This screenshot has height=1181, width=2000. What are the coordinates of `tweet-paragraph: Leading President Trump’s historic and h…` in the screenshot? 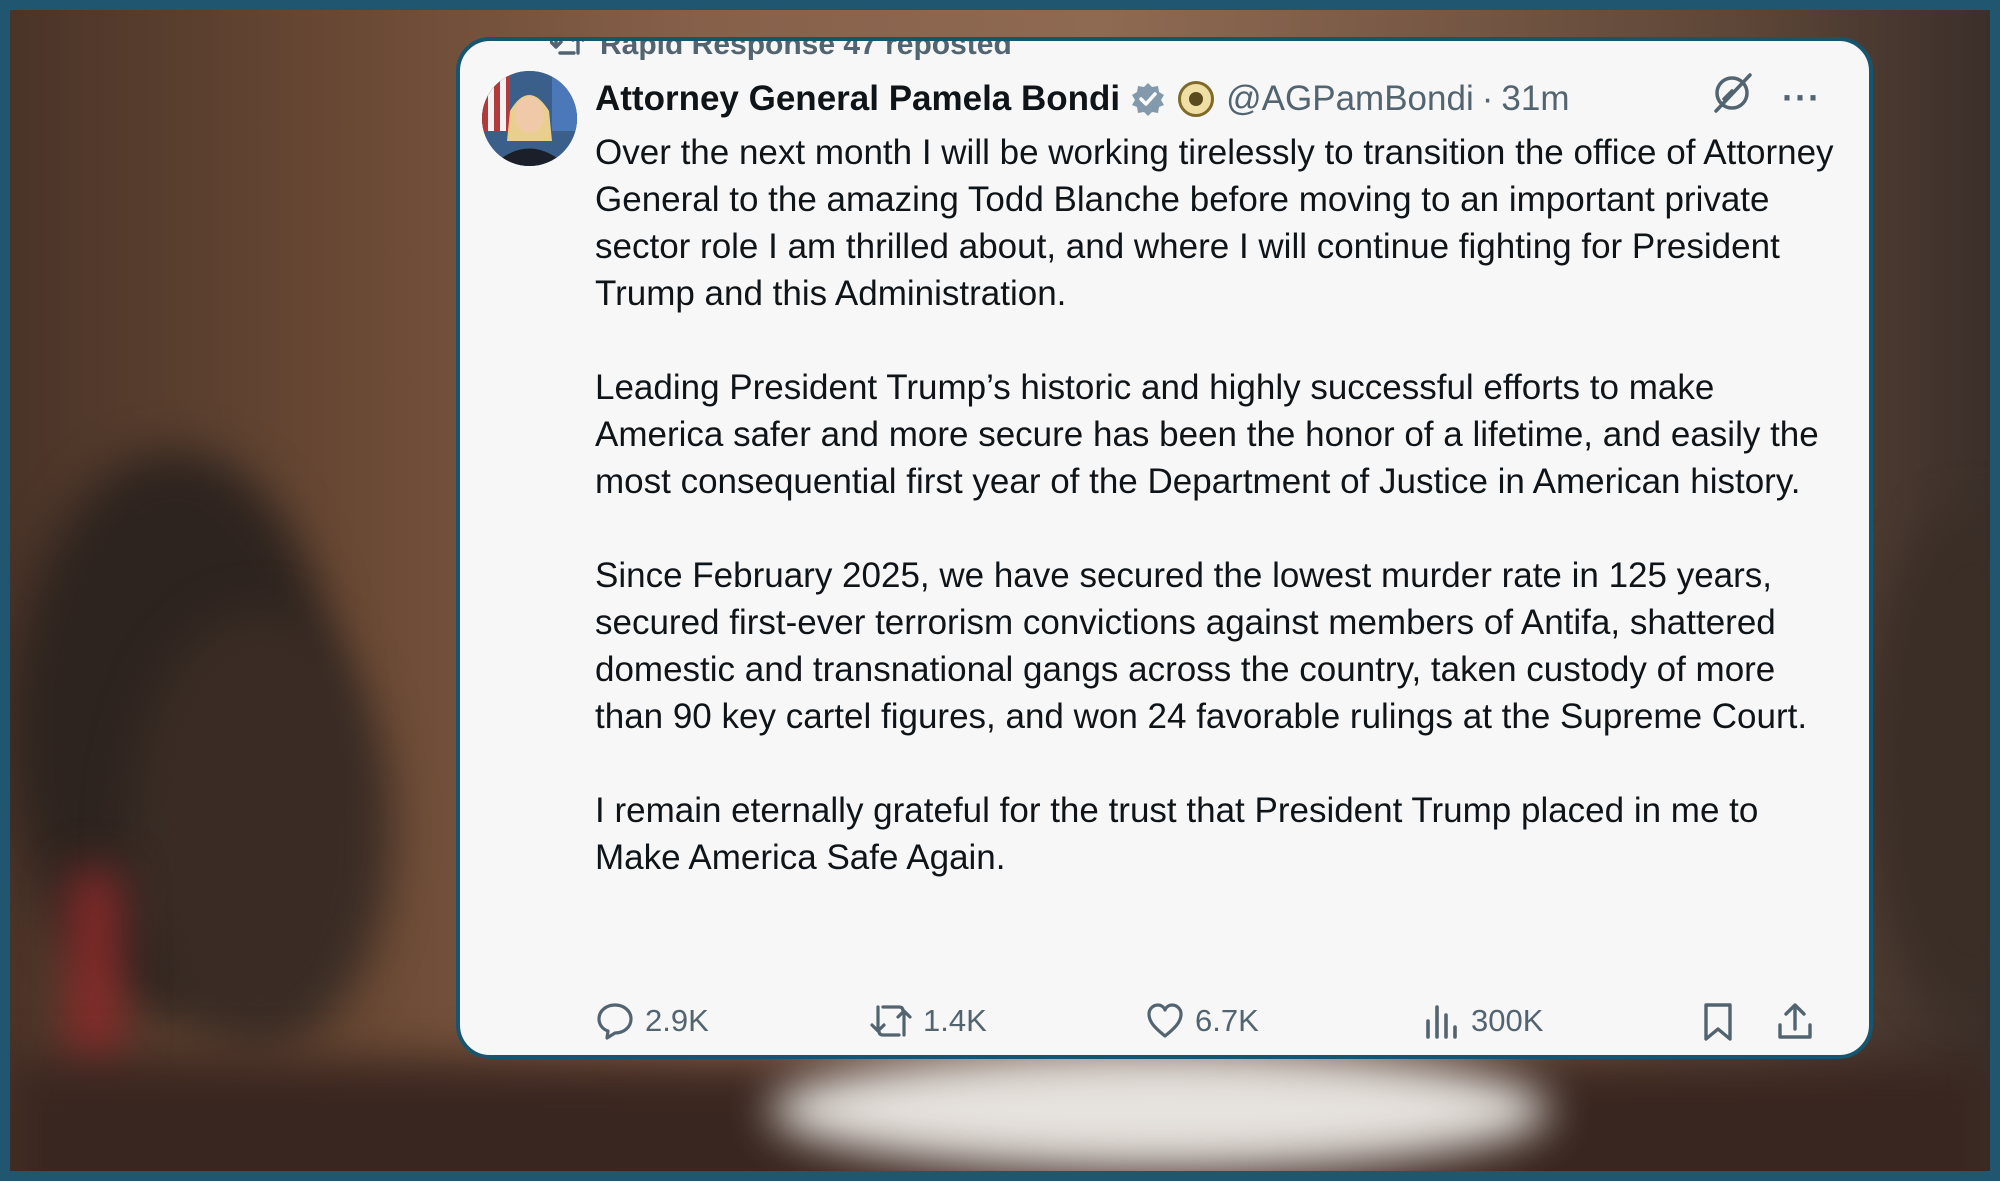 It's located at (1207, 434).